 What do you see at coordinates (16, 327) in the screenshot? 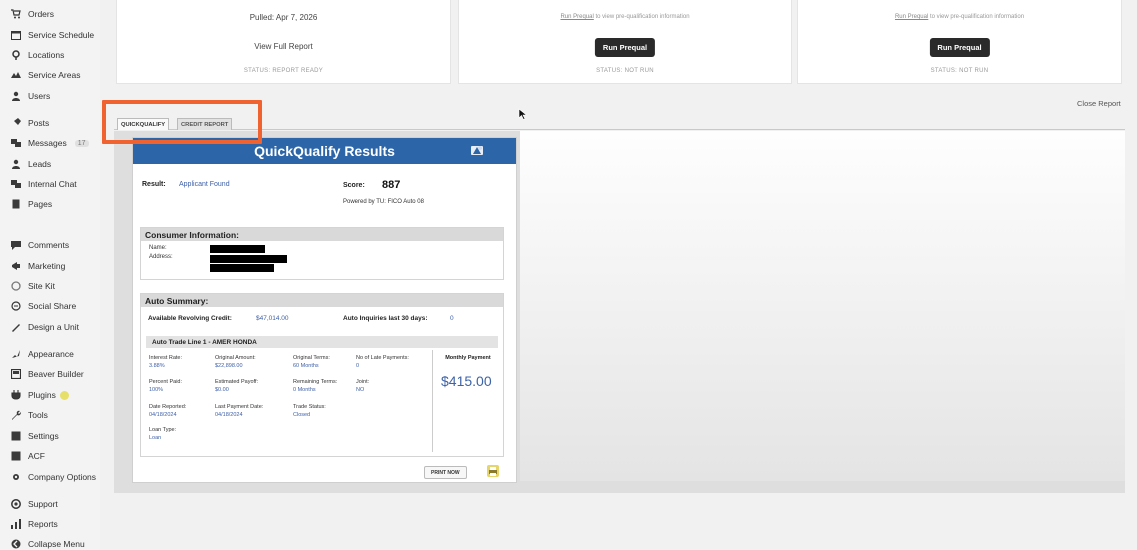
I see `brush-icon` at bounding box center [16, 327].